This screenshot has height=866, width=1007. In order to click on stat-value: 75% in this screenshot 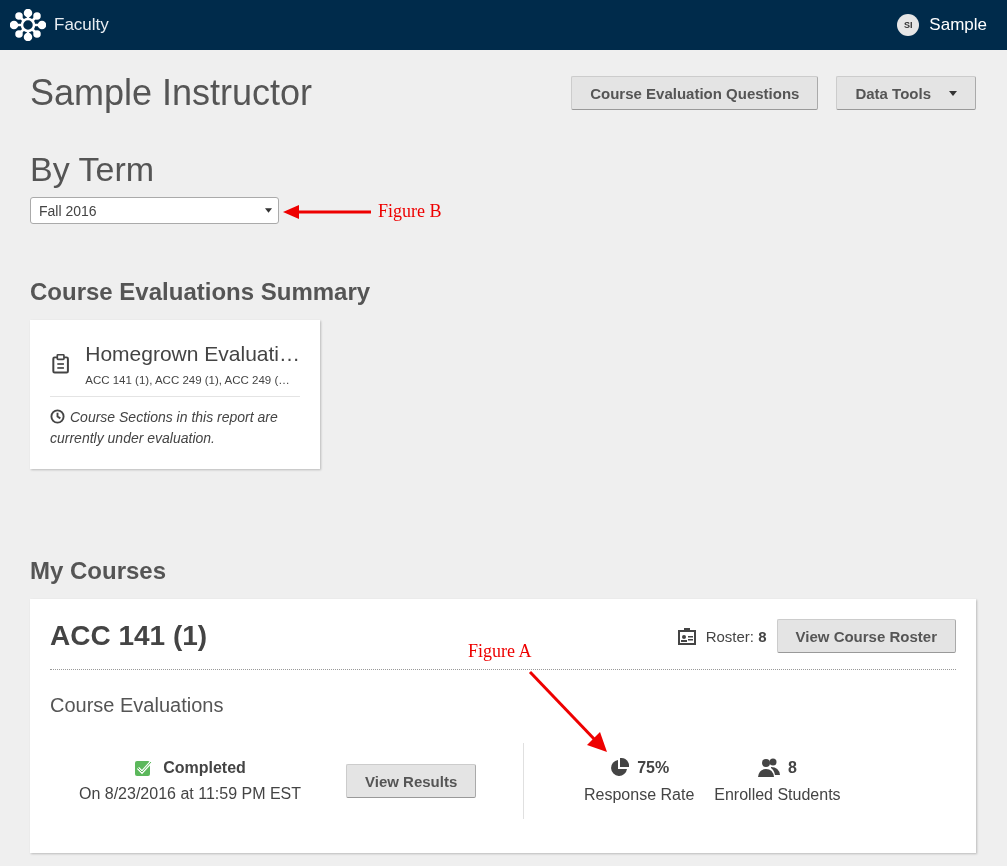, I will do `click(653, 768)`.